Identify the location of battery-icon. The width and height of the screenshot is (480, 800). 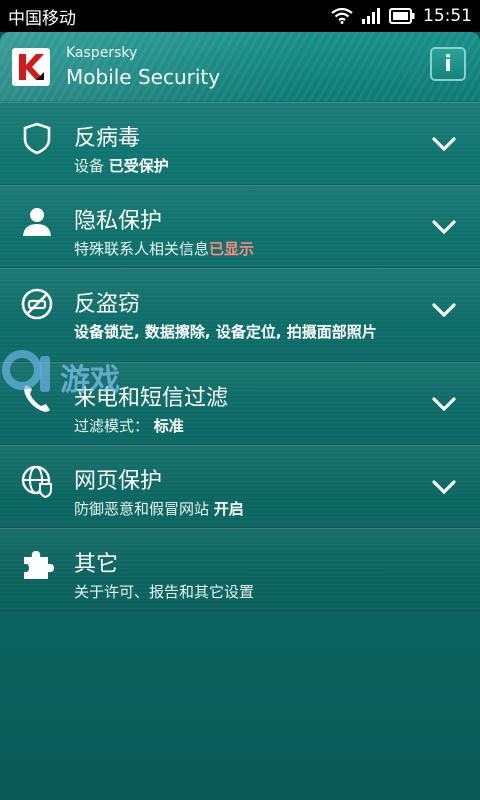
(402, 16).